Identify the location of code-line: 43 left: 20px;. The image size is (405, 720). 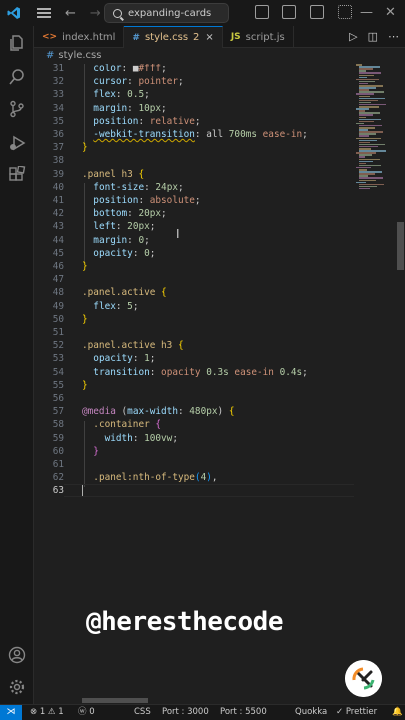
(194, 226).